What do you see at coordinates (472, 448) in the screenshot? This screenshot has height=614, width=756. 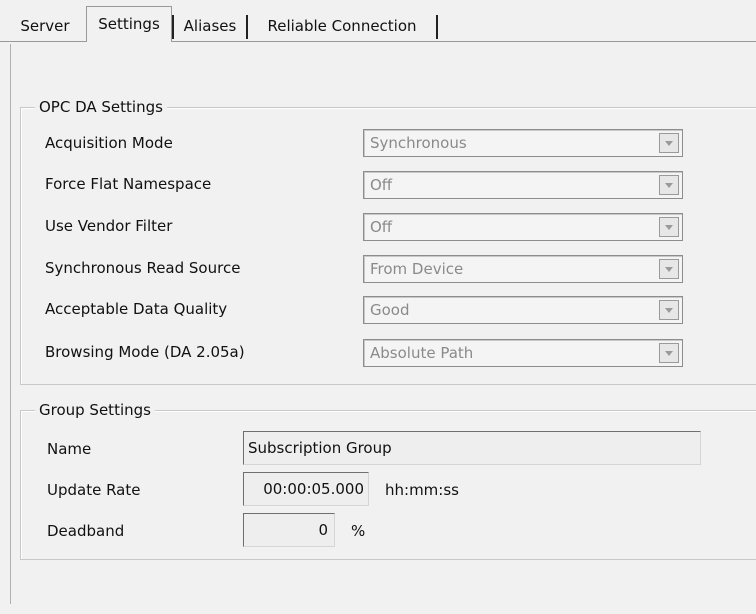 I see `name-field: Subscription Group` at bounding box center [472, 448].